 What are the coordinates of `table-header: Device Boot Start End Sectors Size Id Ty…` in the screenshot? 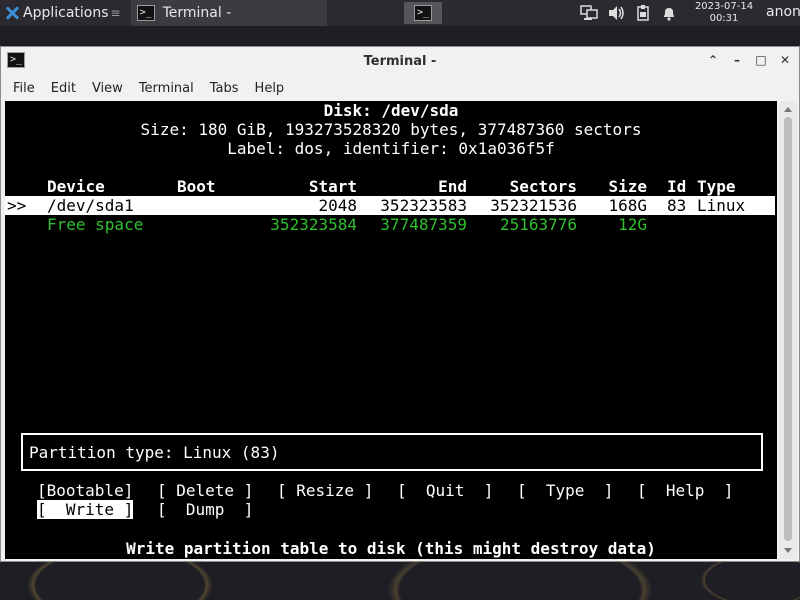 It's located at (391, 186).